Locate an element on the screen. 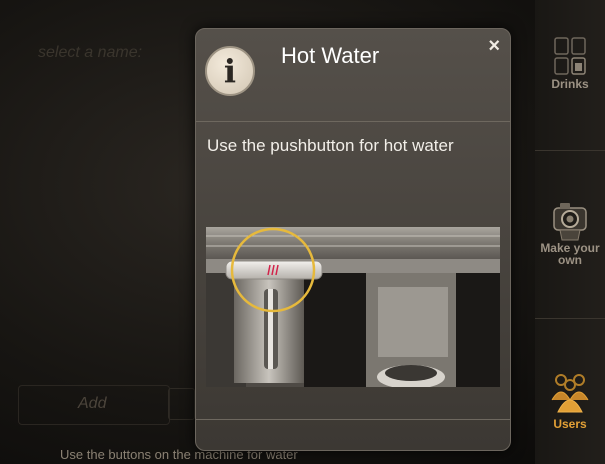 The width and height of the screenshot is (605, 464). sidebar-item-users: Users is located at coordinates (570, 401).